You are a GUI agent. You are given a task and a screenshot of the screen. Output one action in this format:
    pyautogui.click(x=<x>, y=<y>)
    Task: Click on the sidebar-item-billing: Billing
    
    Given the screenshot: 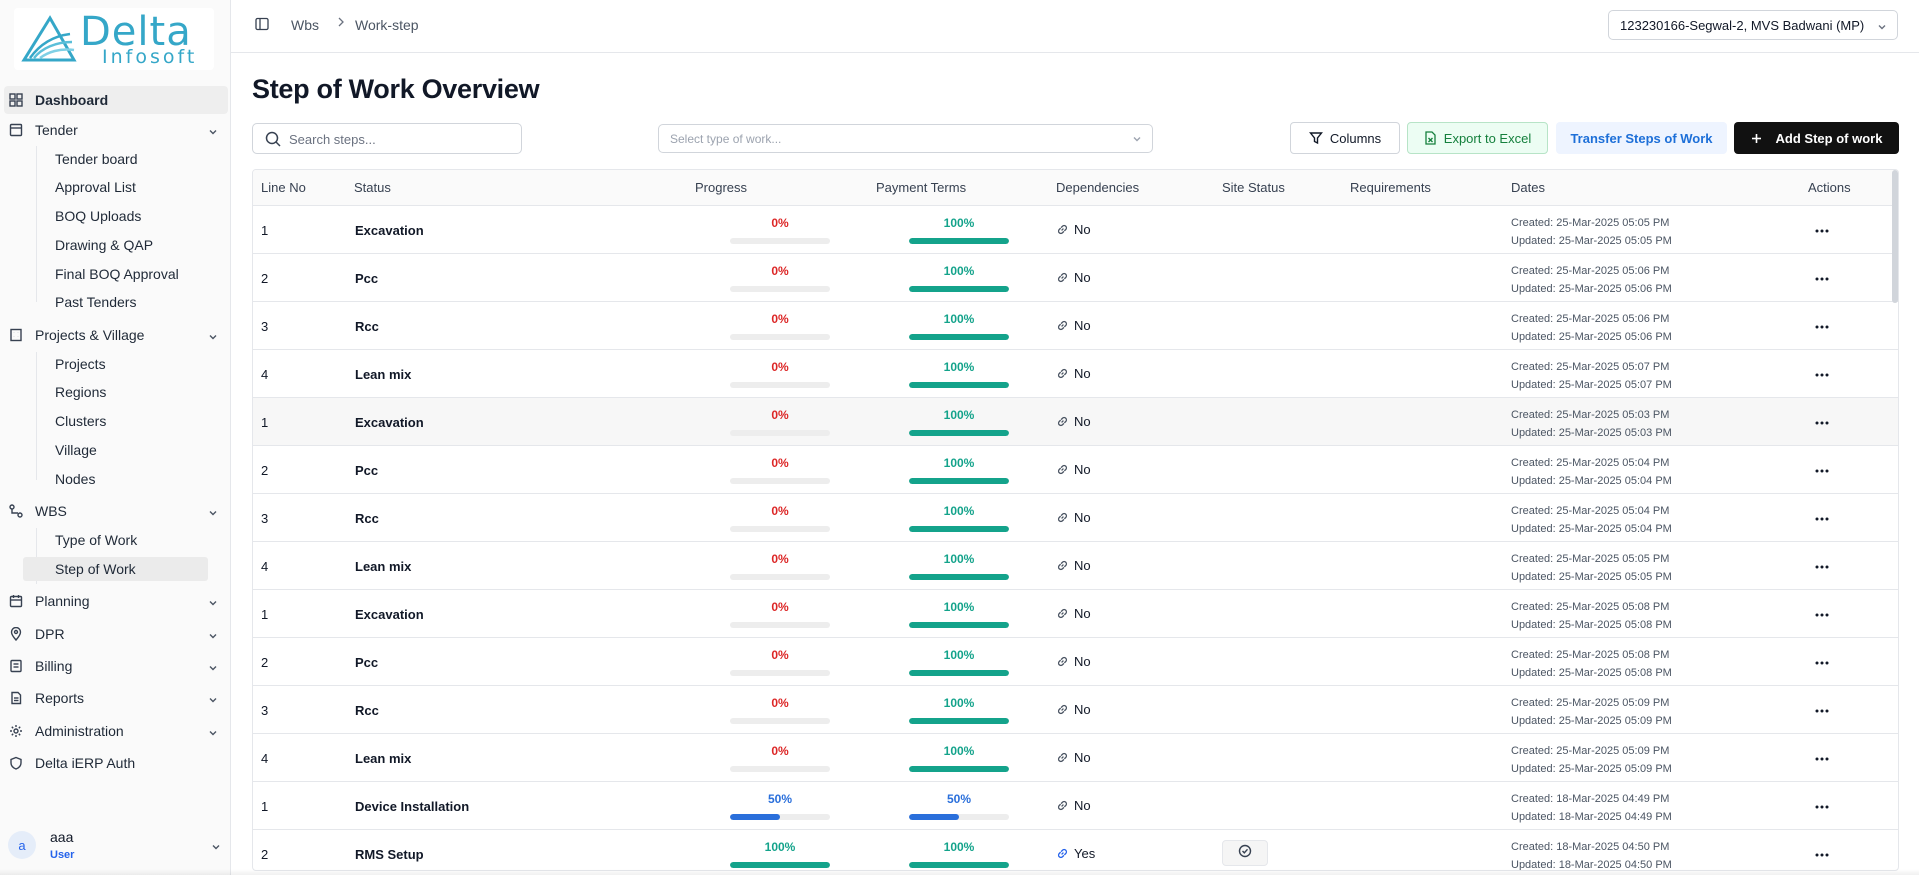 What is the action you would take?
    pyautogui.click(x=114, y=666)
    